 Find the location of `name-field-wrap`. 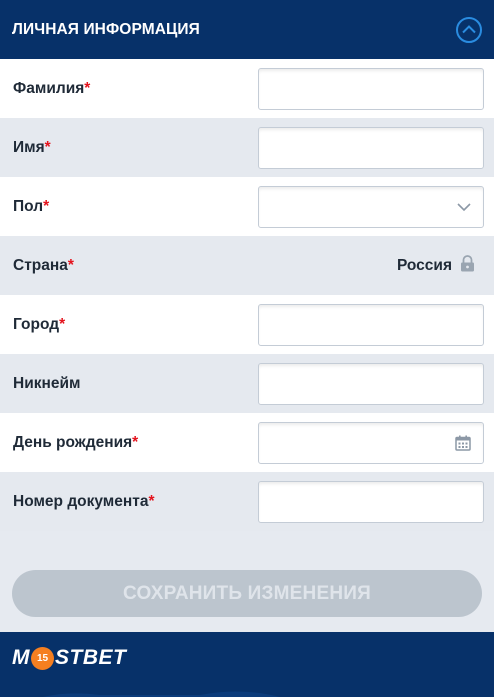

name-field-wrap is located at coordinates (371, 147).